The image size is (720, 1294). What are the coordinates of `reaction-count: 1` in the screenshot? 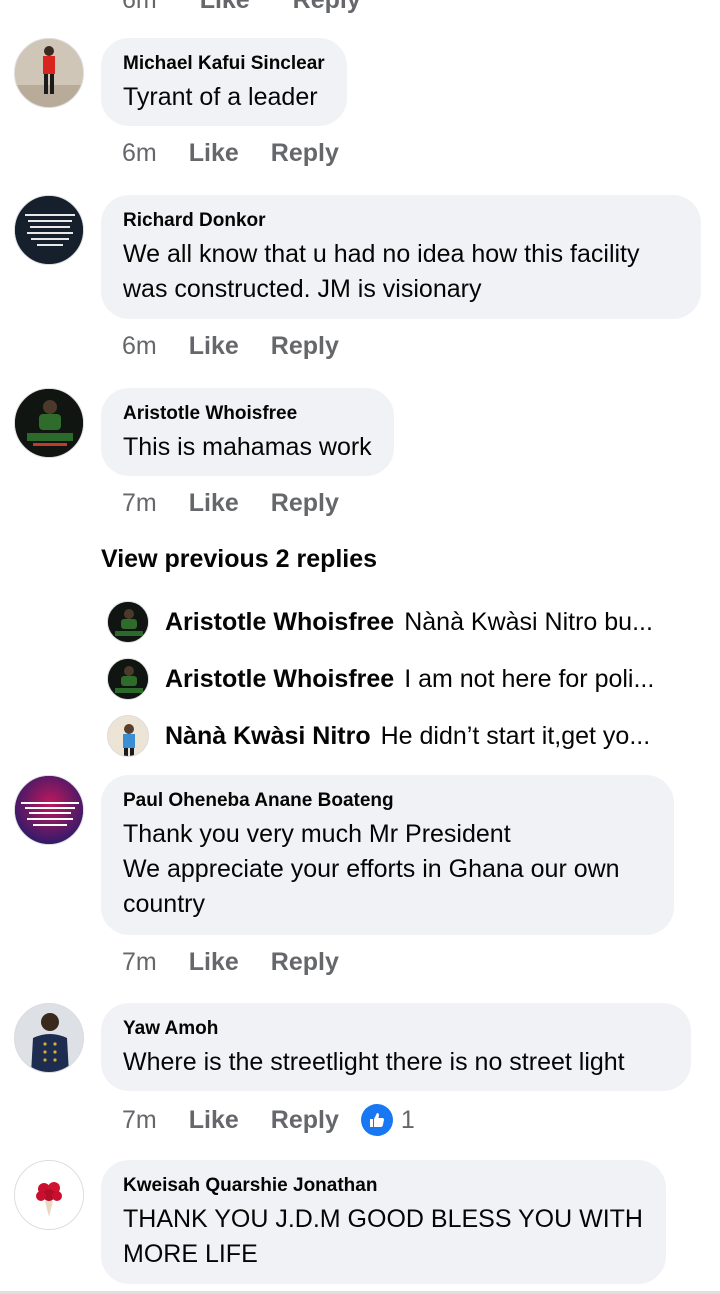 It's located at (407, 1119).